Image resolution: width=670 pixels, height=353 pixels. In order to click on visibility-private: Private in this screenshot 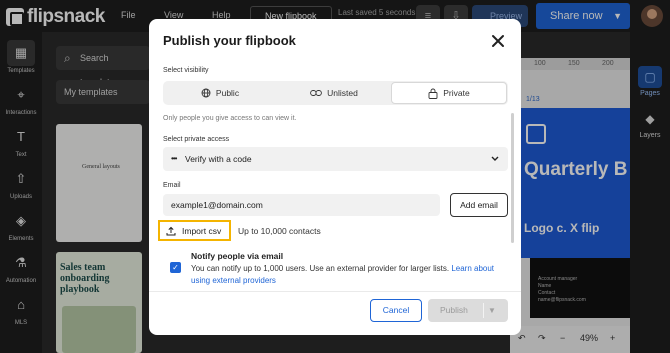, I will do `click(449, 93)`.